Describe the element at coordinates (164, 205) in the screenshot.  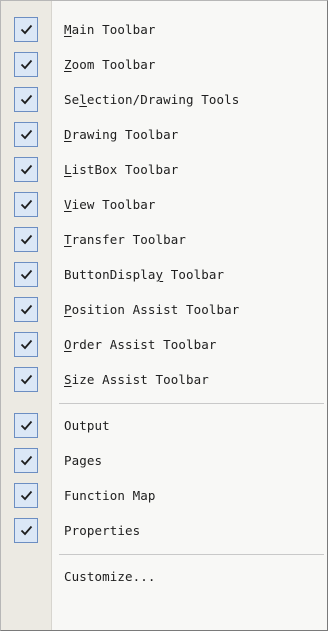
I see `menu-item-view-toolbar: View Toolbar` at that location.